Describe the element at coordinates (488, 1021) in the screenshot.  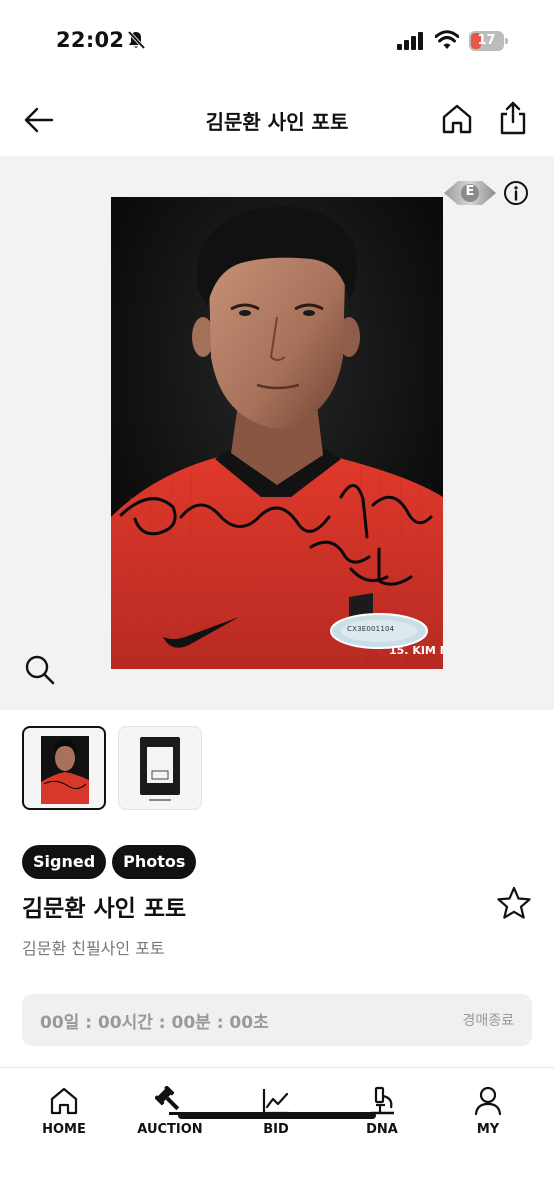
I see `auction-status: 경매종료` at that location.